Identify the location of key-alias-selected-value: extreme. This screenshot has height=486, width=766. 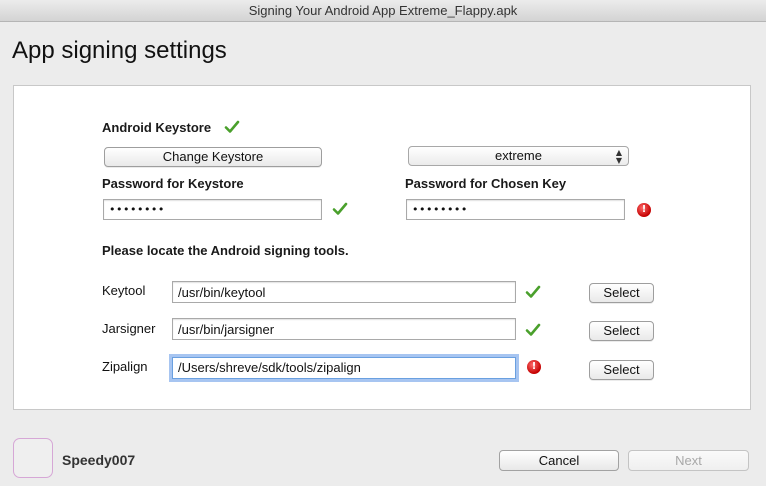
(518, 155).